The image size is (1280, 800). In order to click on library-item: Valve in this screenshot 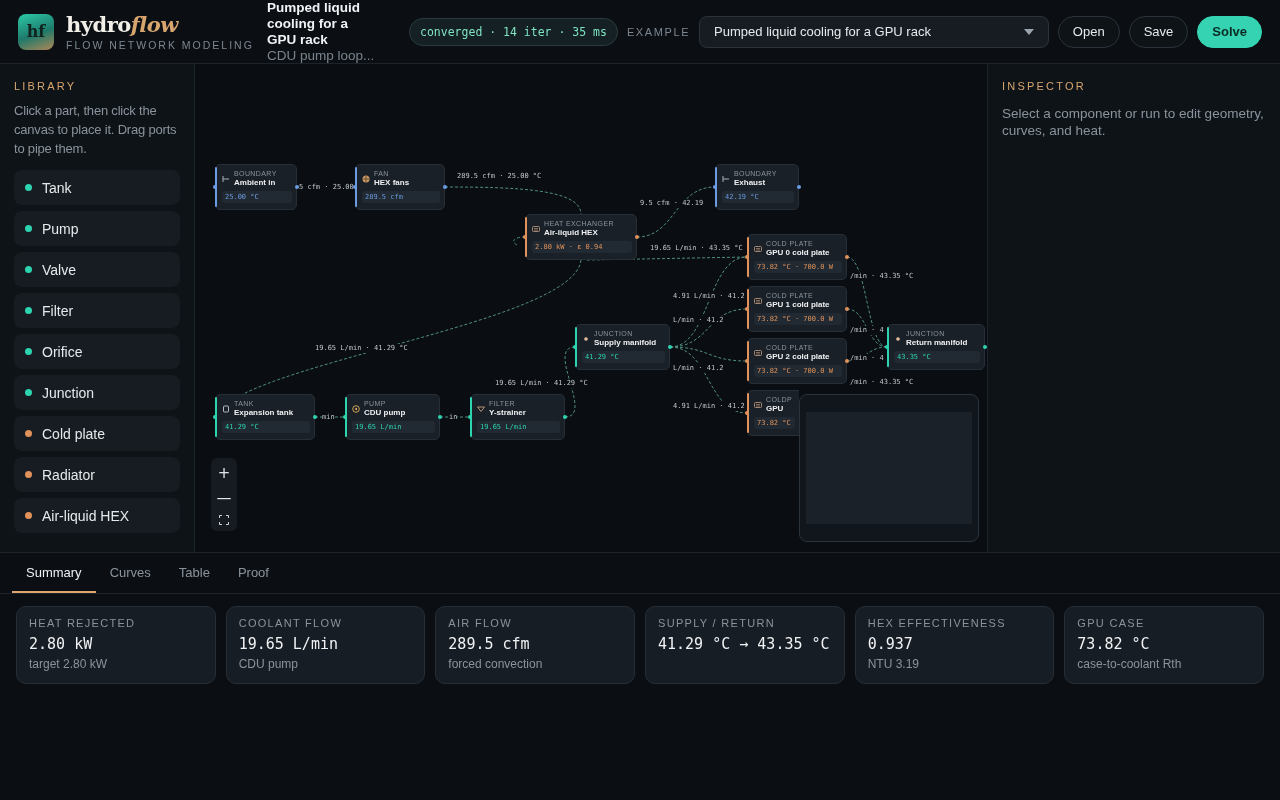, I will do `click(97, 269)`.